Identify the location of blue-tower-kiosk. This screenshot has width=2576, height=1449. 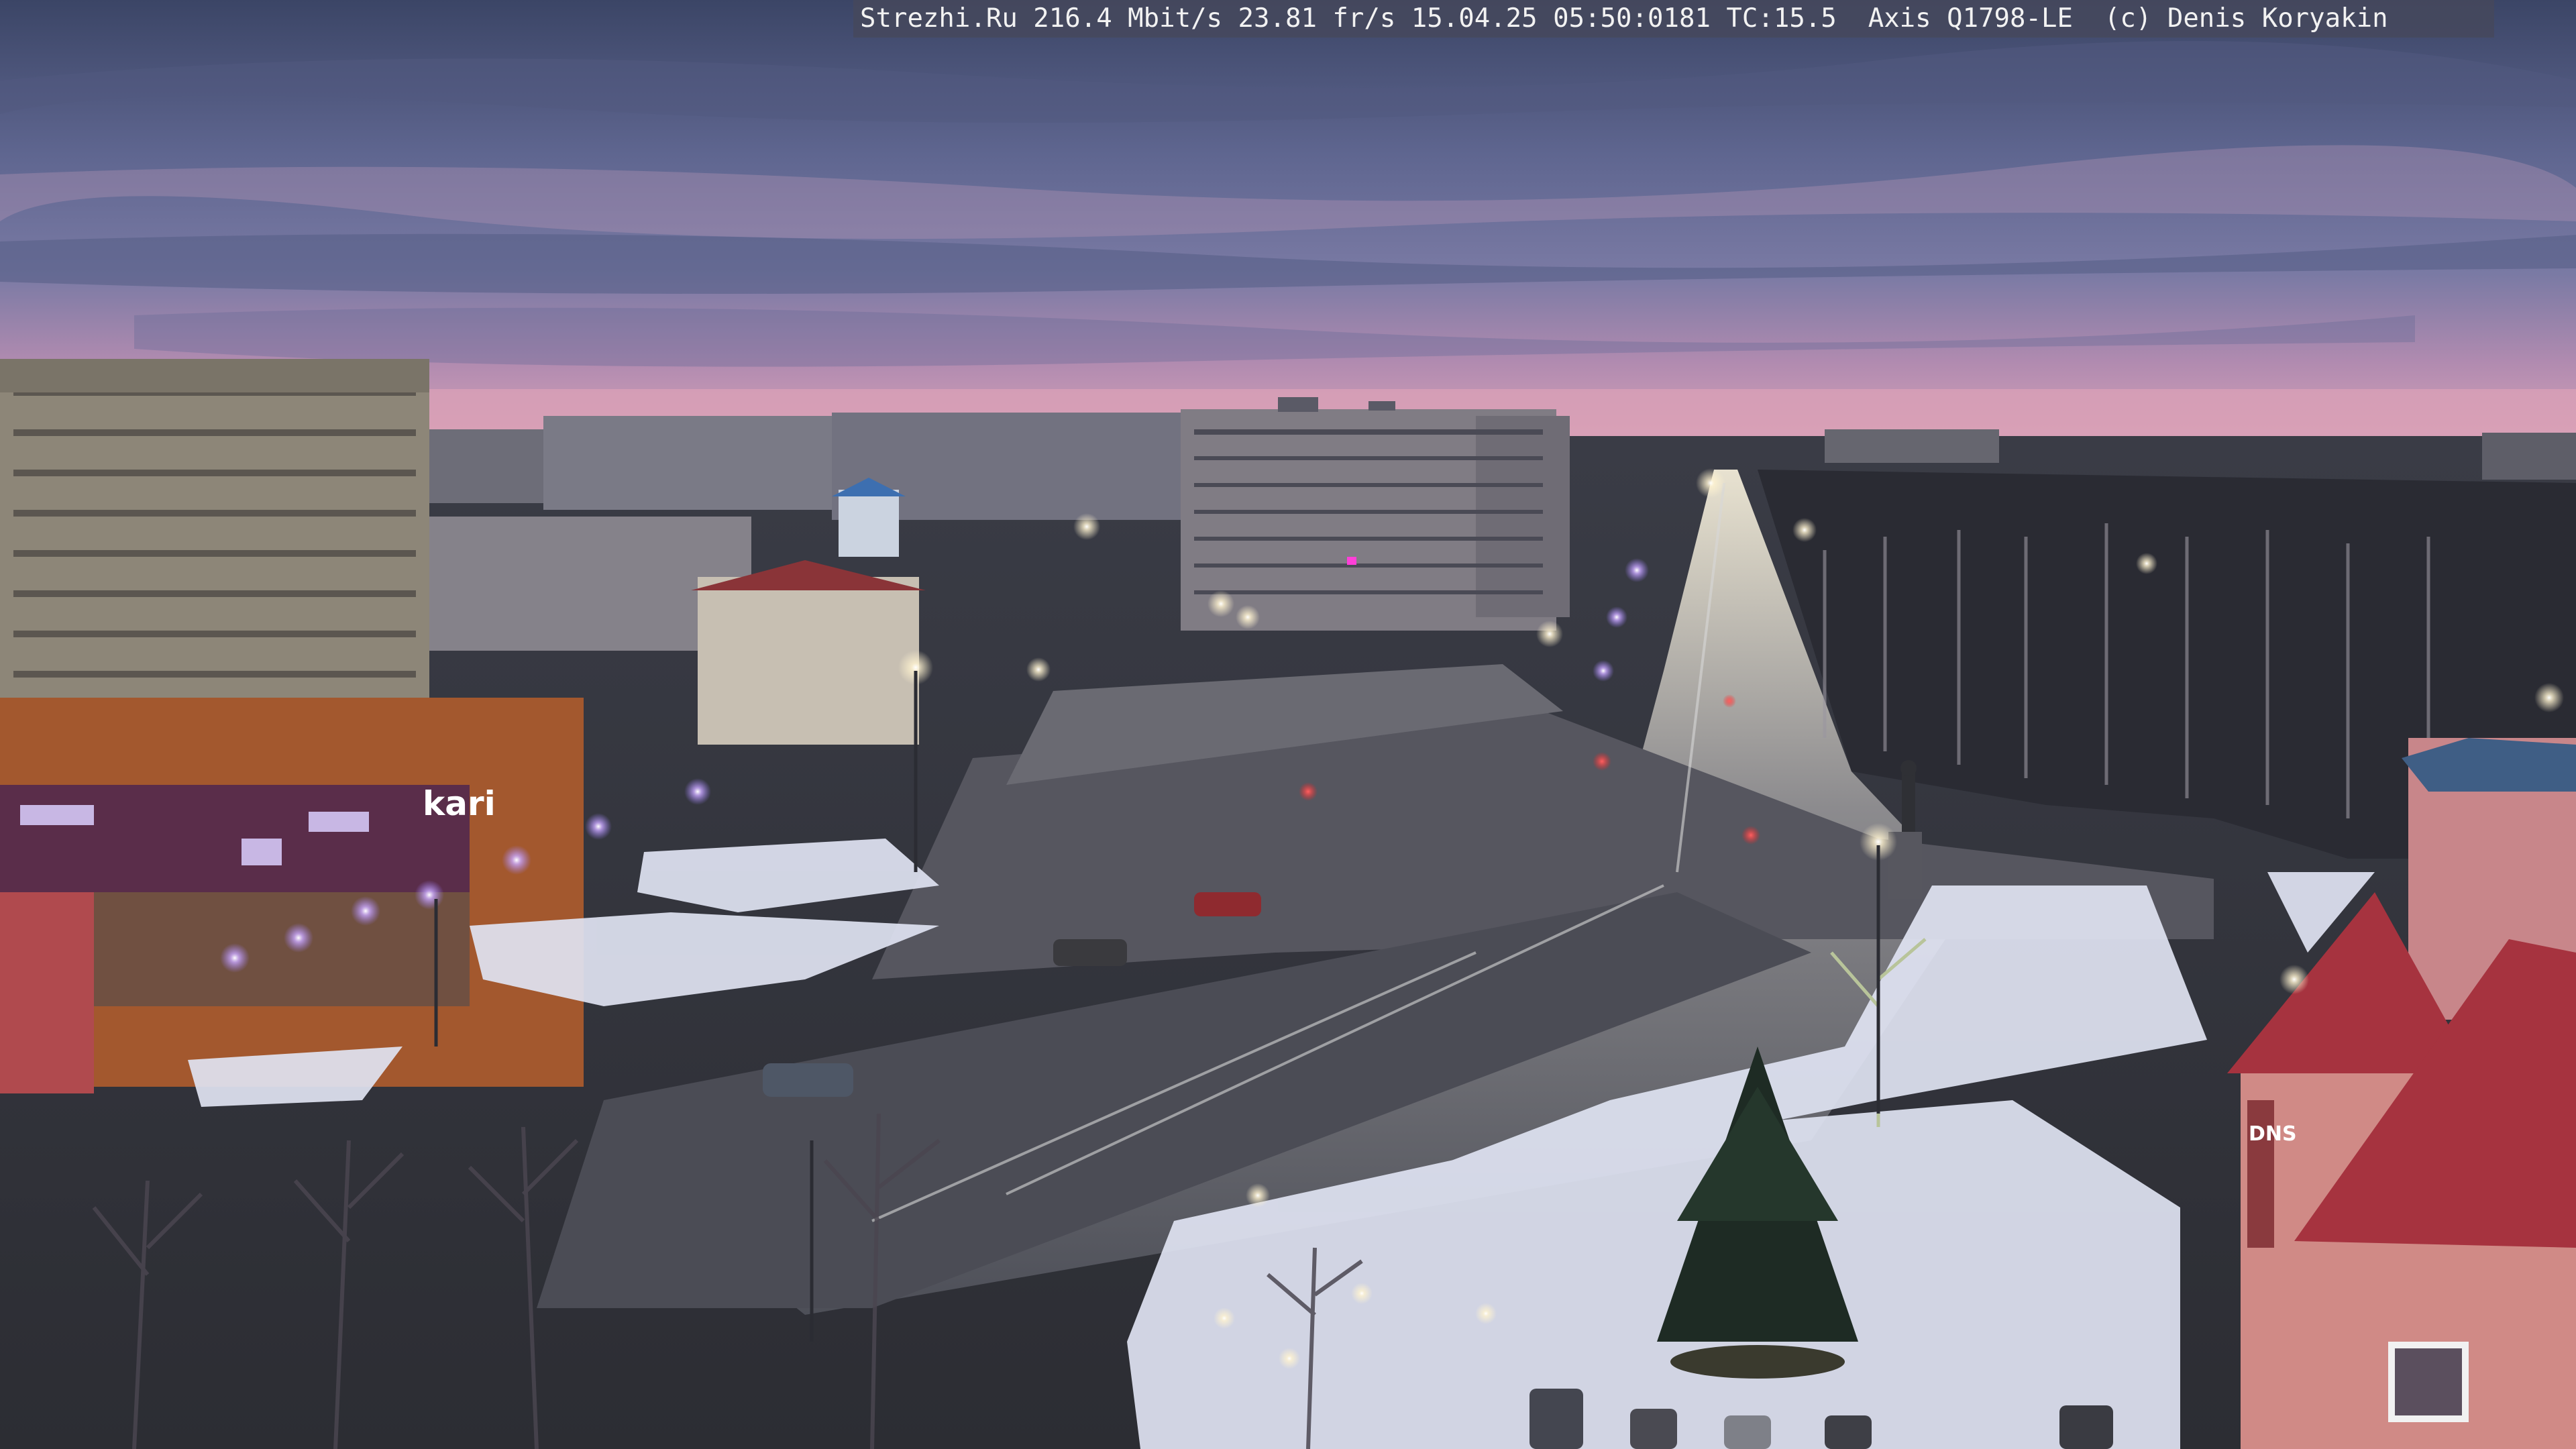
(869, 523).